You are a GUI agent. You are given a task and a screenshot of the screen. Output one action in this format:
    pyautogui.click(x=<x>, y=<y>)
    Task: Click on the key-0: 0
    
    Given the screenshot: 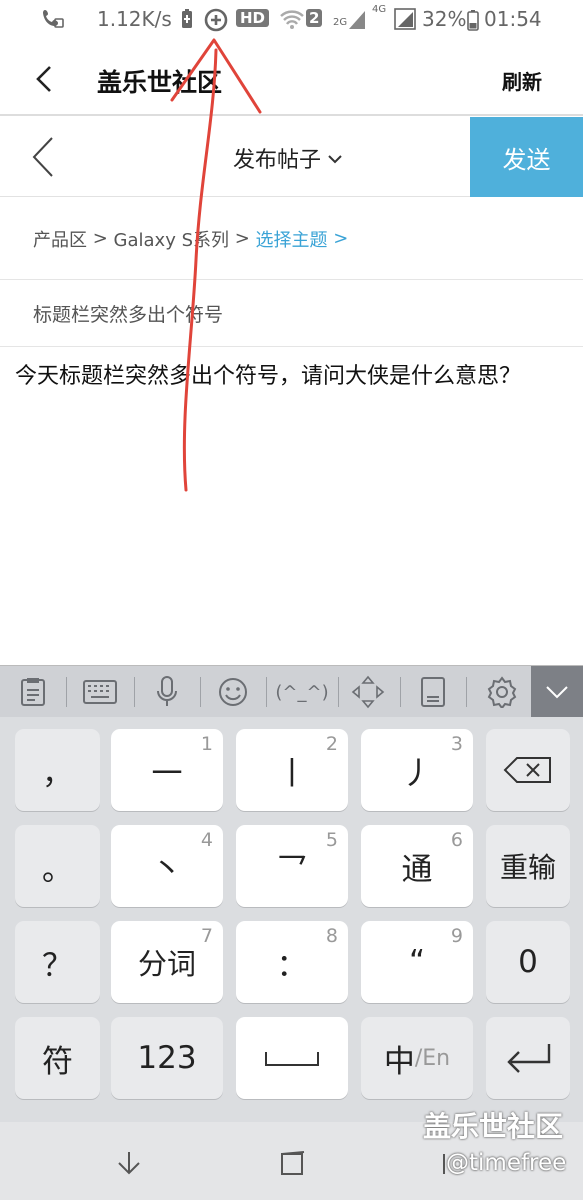 What is the action you would take?
    pyautogui.click(x=528, y=962)
    